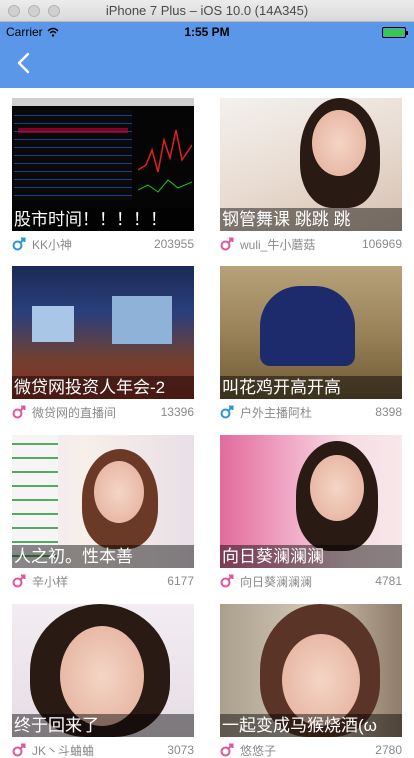  I want to click on anchor-name: wuli_牛小蘑菇, so click(278, 244).